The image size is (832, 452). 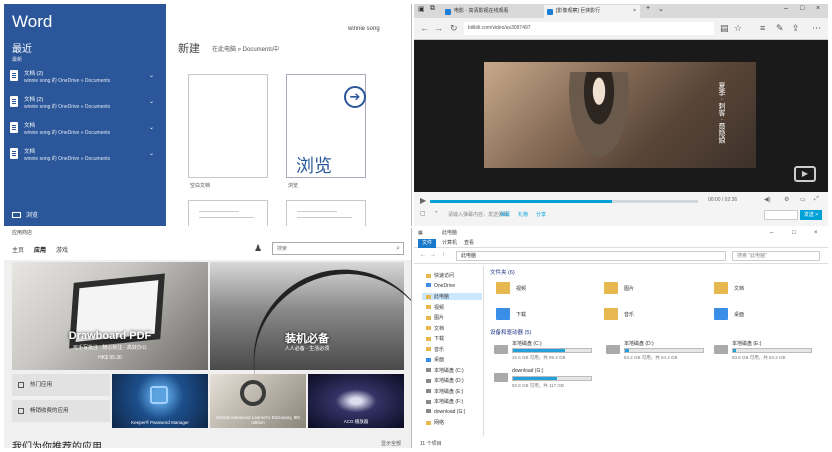 What do you see at coordinates (764, 352) in the screenshot?
I see `drive-e: 本地磁盘 (E:) 83.6 GB 可用，共 84.2 GB` at bounding box center [764, 352].